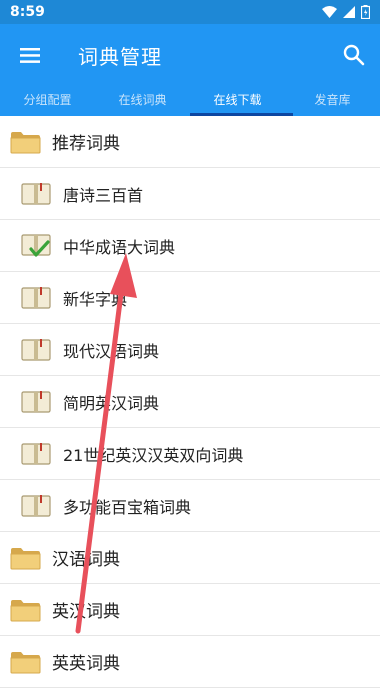 The height and width of the screenshot is (688, 380). I want to click on item-label: 21世纪英汉汉英双向词典, so click(153, 455).